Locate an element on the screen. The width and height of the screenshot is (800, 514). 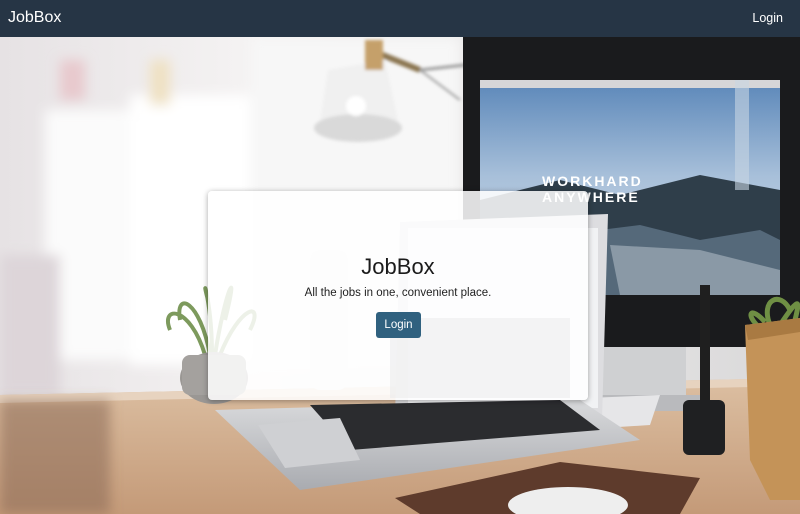
brand-link: JobBox is located at coordinates (34, 18).